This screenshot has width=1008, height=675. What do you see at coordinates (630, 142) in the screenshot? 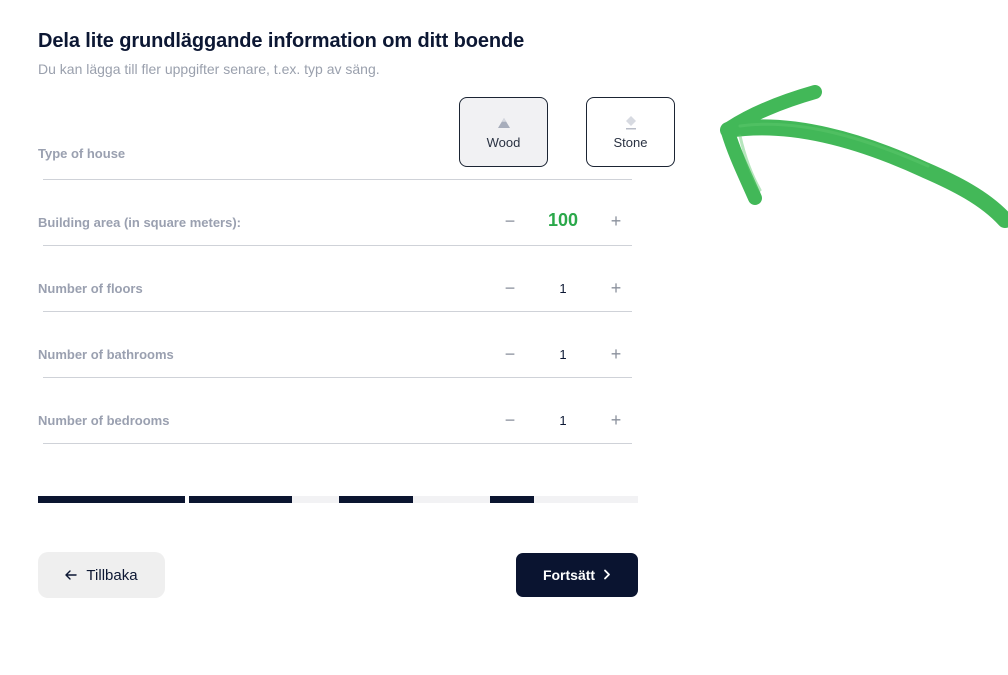
I see `house-type-stone-label: Stone` at bounding box center [630, 142].